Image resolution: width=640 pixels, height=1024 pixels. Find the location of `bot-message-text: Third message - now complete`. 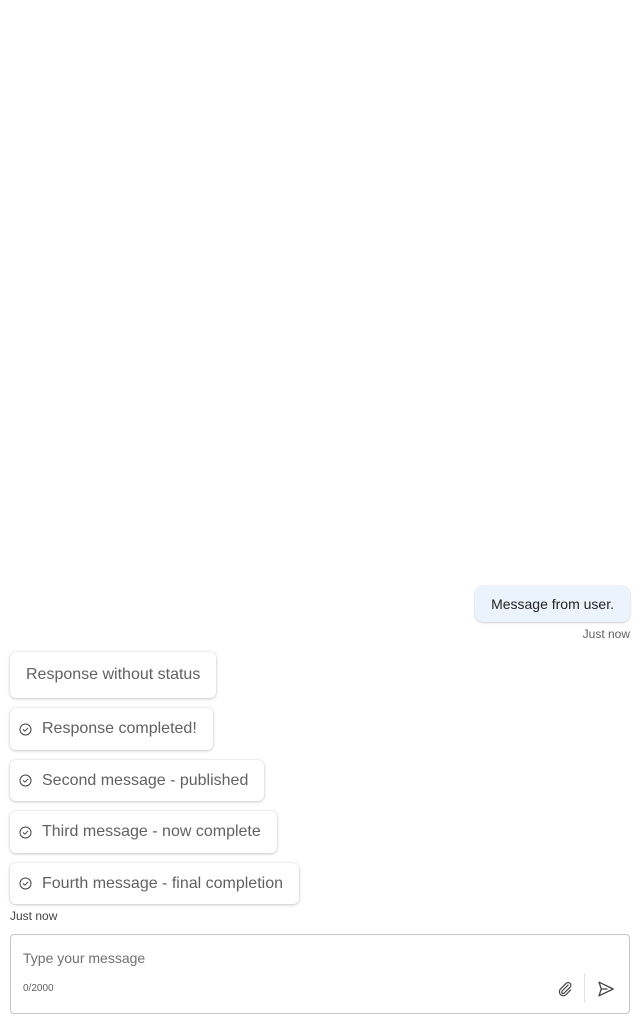

bot-message-text: Third message - now complete is located at coordinates (151, 831).